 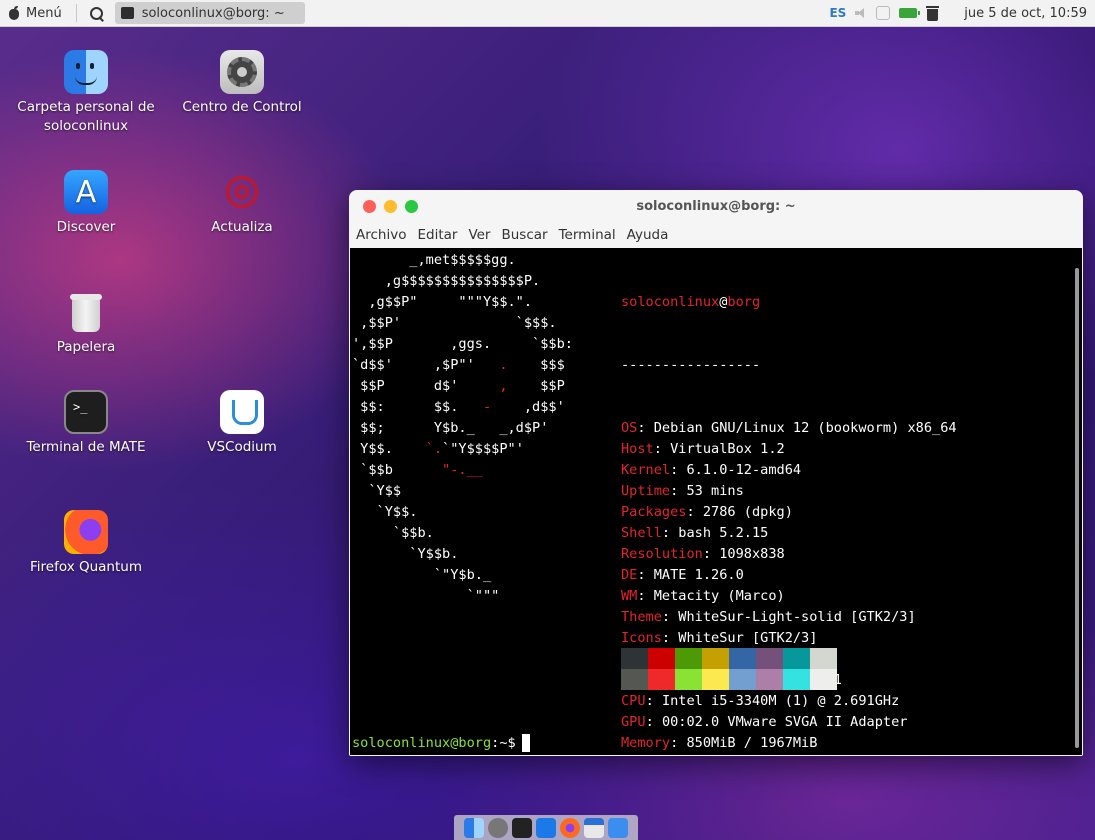 I want to click on dock, so click(x=546, y=827).